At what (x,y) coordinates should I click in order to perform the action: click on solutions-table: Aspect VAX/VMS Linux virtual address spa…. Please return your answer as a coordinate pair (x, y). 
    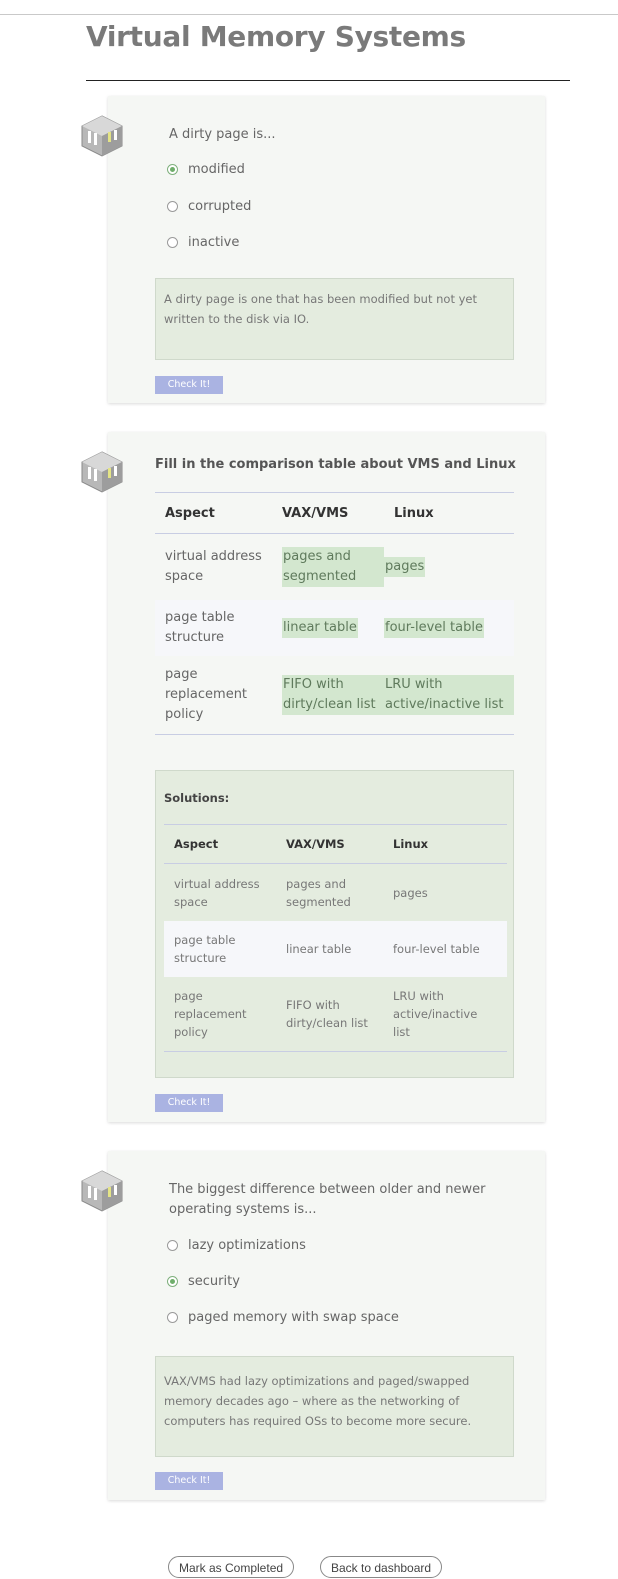
    Looking at the image, I should click on (335, 938).